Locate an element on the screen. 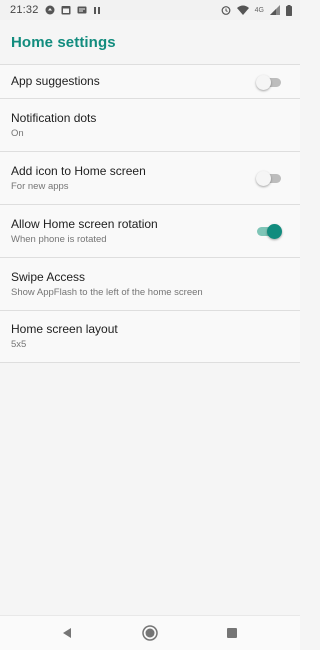 The height and width of the screenshot is (650, 320). setting-summary: 5x5 is located at coordinates (19, 344).